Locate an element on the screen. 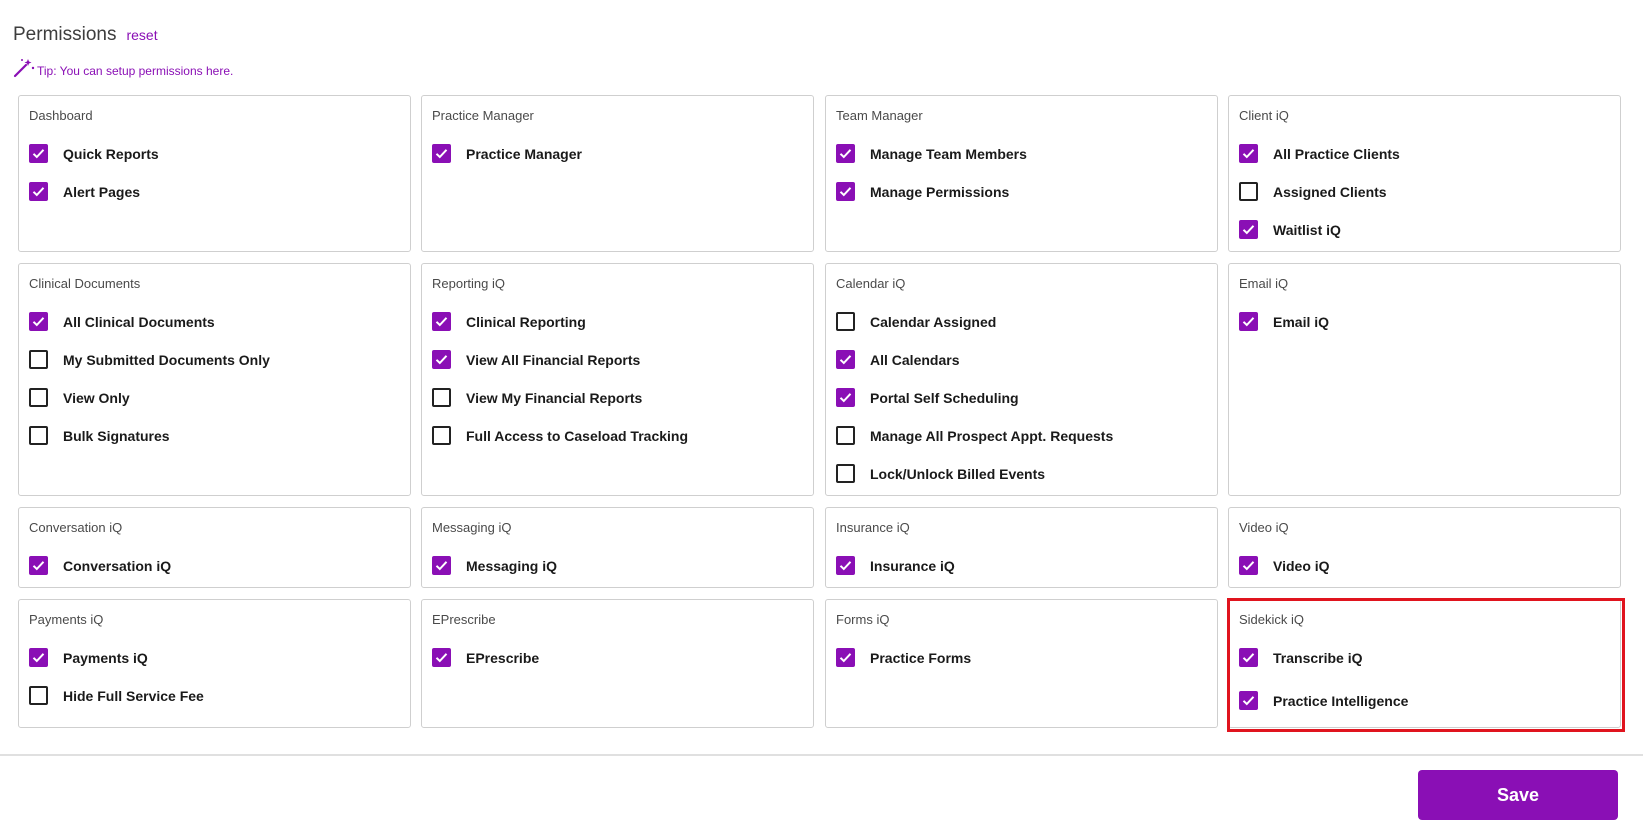 The image size is (1643, 829). permission-item: Clinical Reporting is located at coordinates (509, 321).